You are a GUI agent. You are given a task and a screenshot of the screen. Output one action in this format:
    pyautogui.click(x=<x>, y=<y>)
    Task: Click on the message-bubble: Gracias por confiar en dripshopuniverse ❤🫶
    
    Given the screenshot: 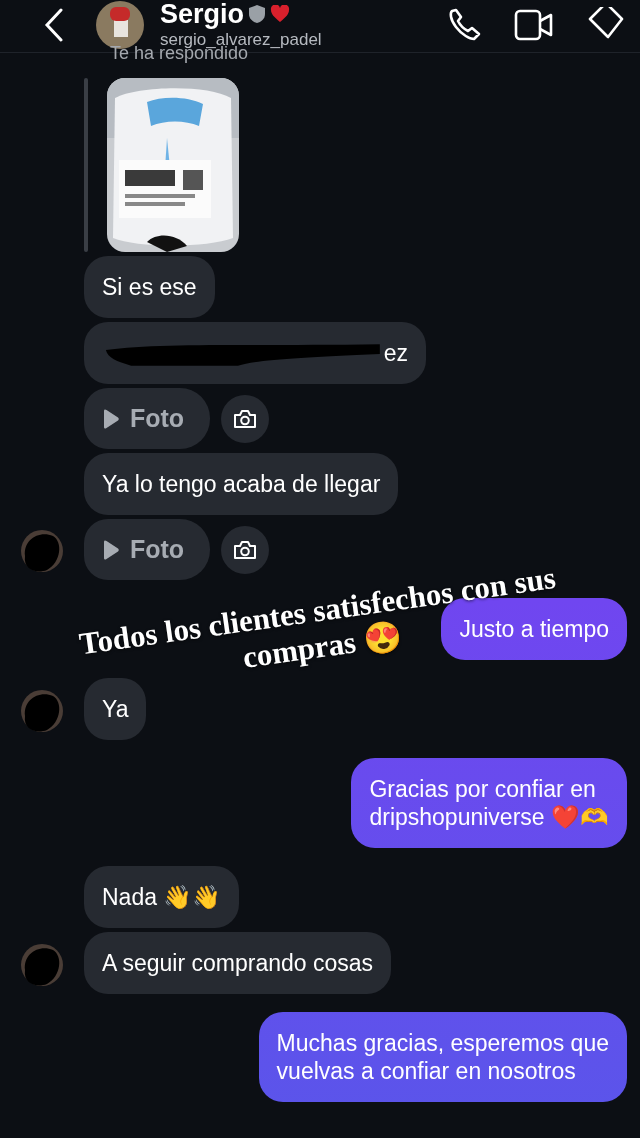 What is the action you would take?
    pyautogui.click(x=489, y=803)
    